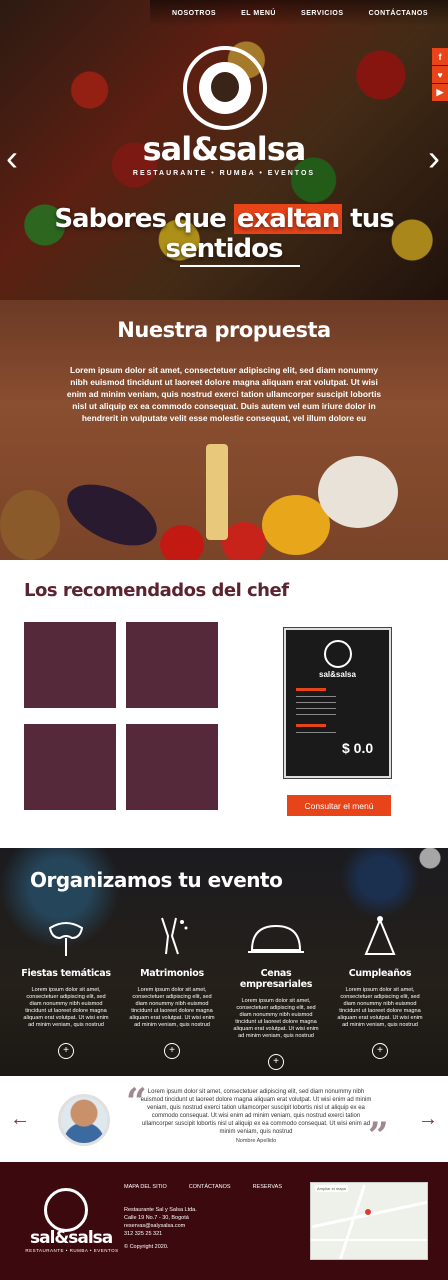 This screenshot has width=448, height=1280. Describe the element at coordinates (172, 973) in the screenshot. I see `event-title: Matrimonios` at that location.